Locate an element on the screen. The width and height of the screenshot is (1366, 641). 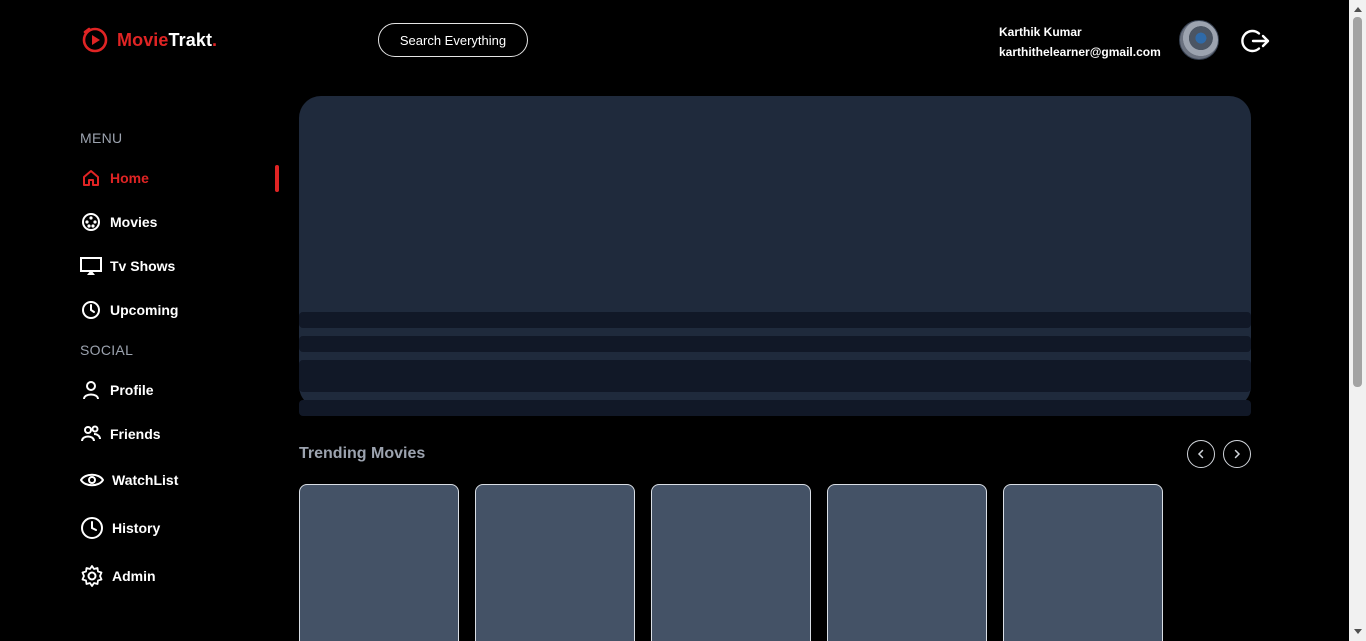
scroll-down-arrow-icon is located at coordinates (1357, 632).